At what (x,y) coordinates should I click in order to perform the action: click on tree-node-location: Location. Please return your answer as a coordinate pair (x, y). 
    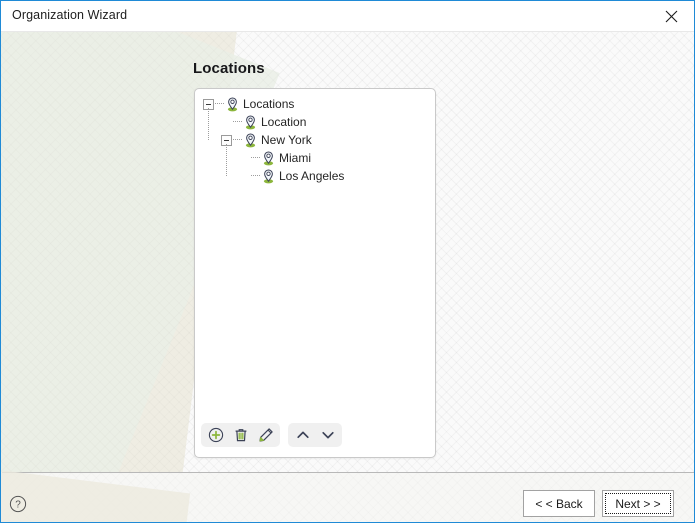
    Looking at the image, I should click on (315, 122).